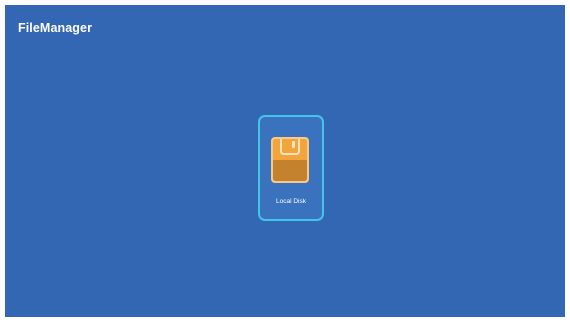  Describe the element at coordinates (290, 160) in the screenshot. I see `disk-icon` at that location.